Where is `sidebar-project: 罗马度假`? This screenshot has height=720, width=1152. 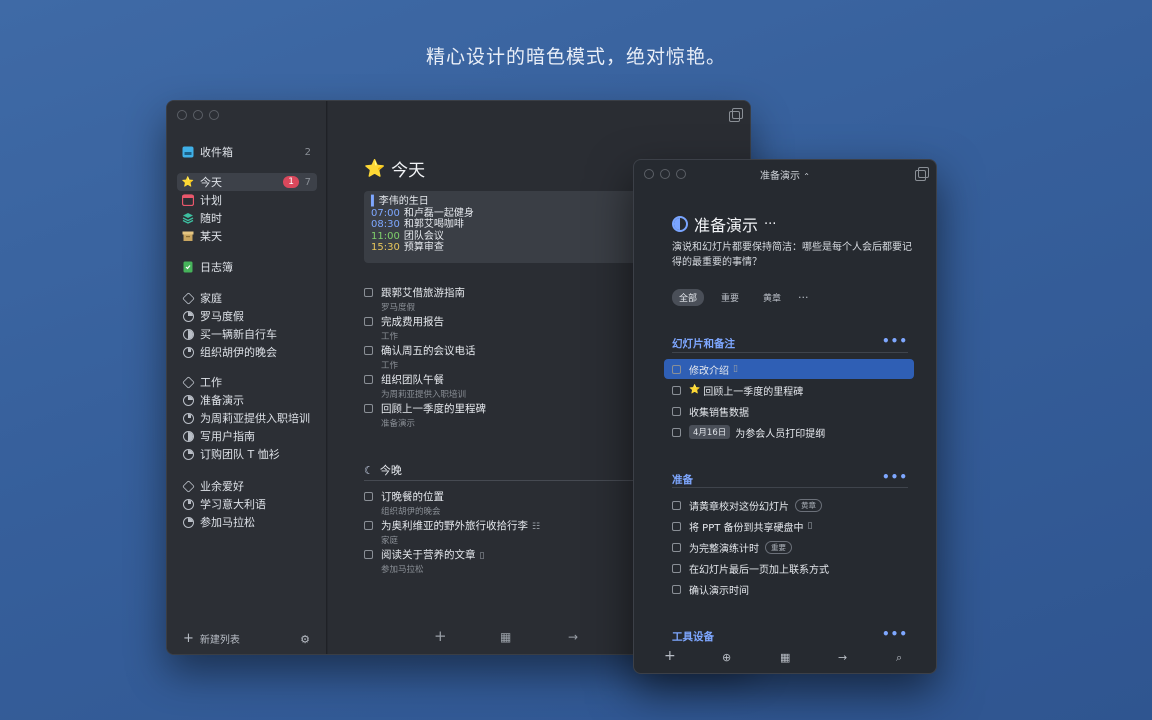 sidebar-project: 罗马度假 is located at coordinates (247, 316).